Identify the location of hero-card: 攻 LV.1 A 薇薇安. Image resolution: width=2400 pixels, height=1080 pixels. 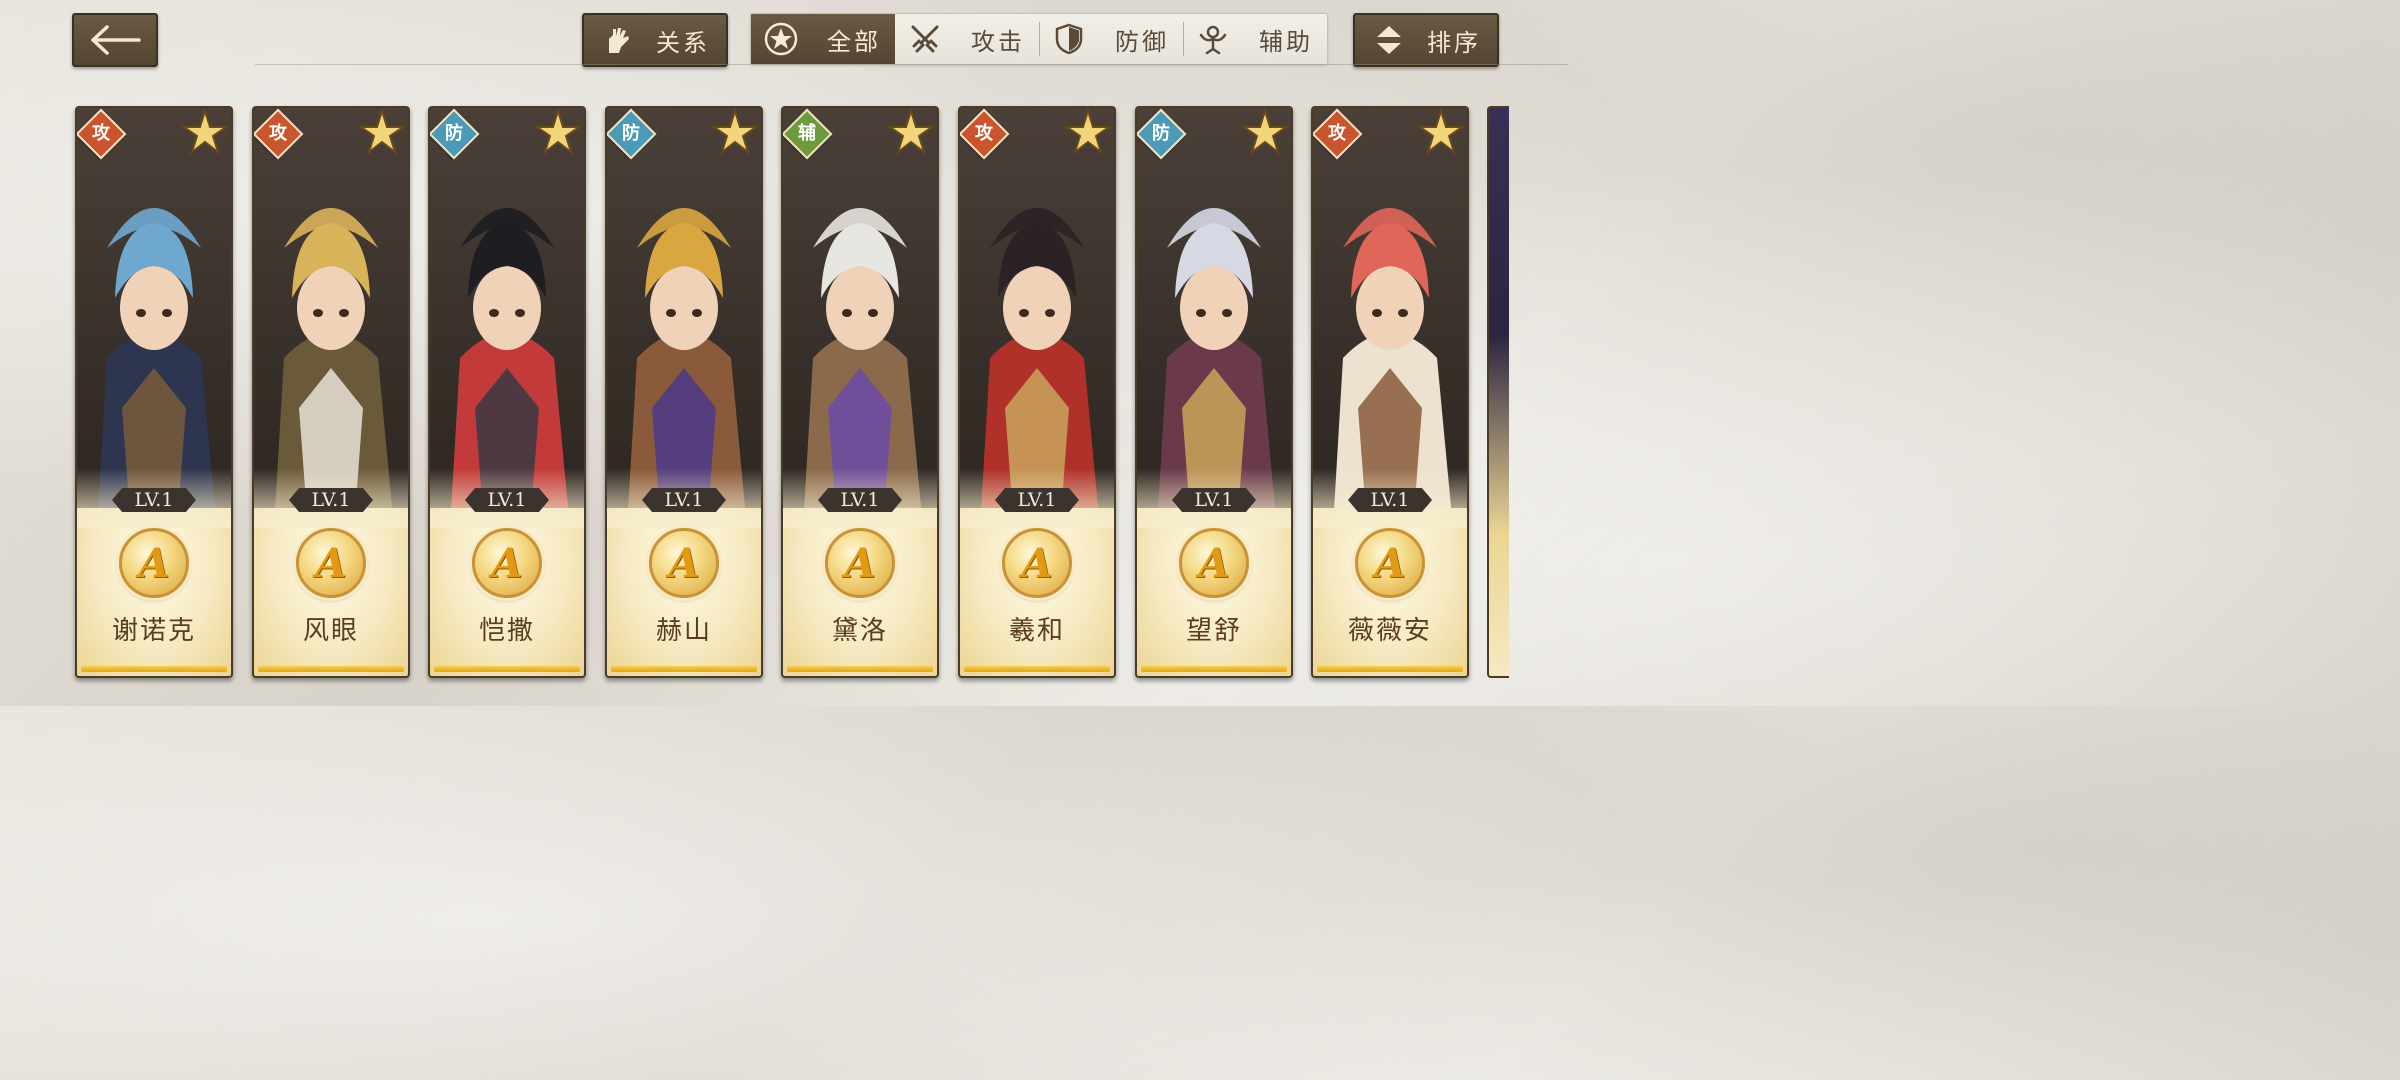
(1390, 392).